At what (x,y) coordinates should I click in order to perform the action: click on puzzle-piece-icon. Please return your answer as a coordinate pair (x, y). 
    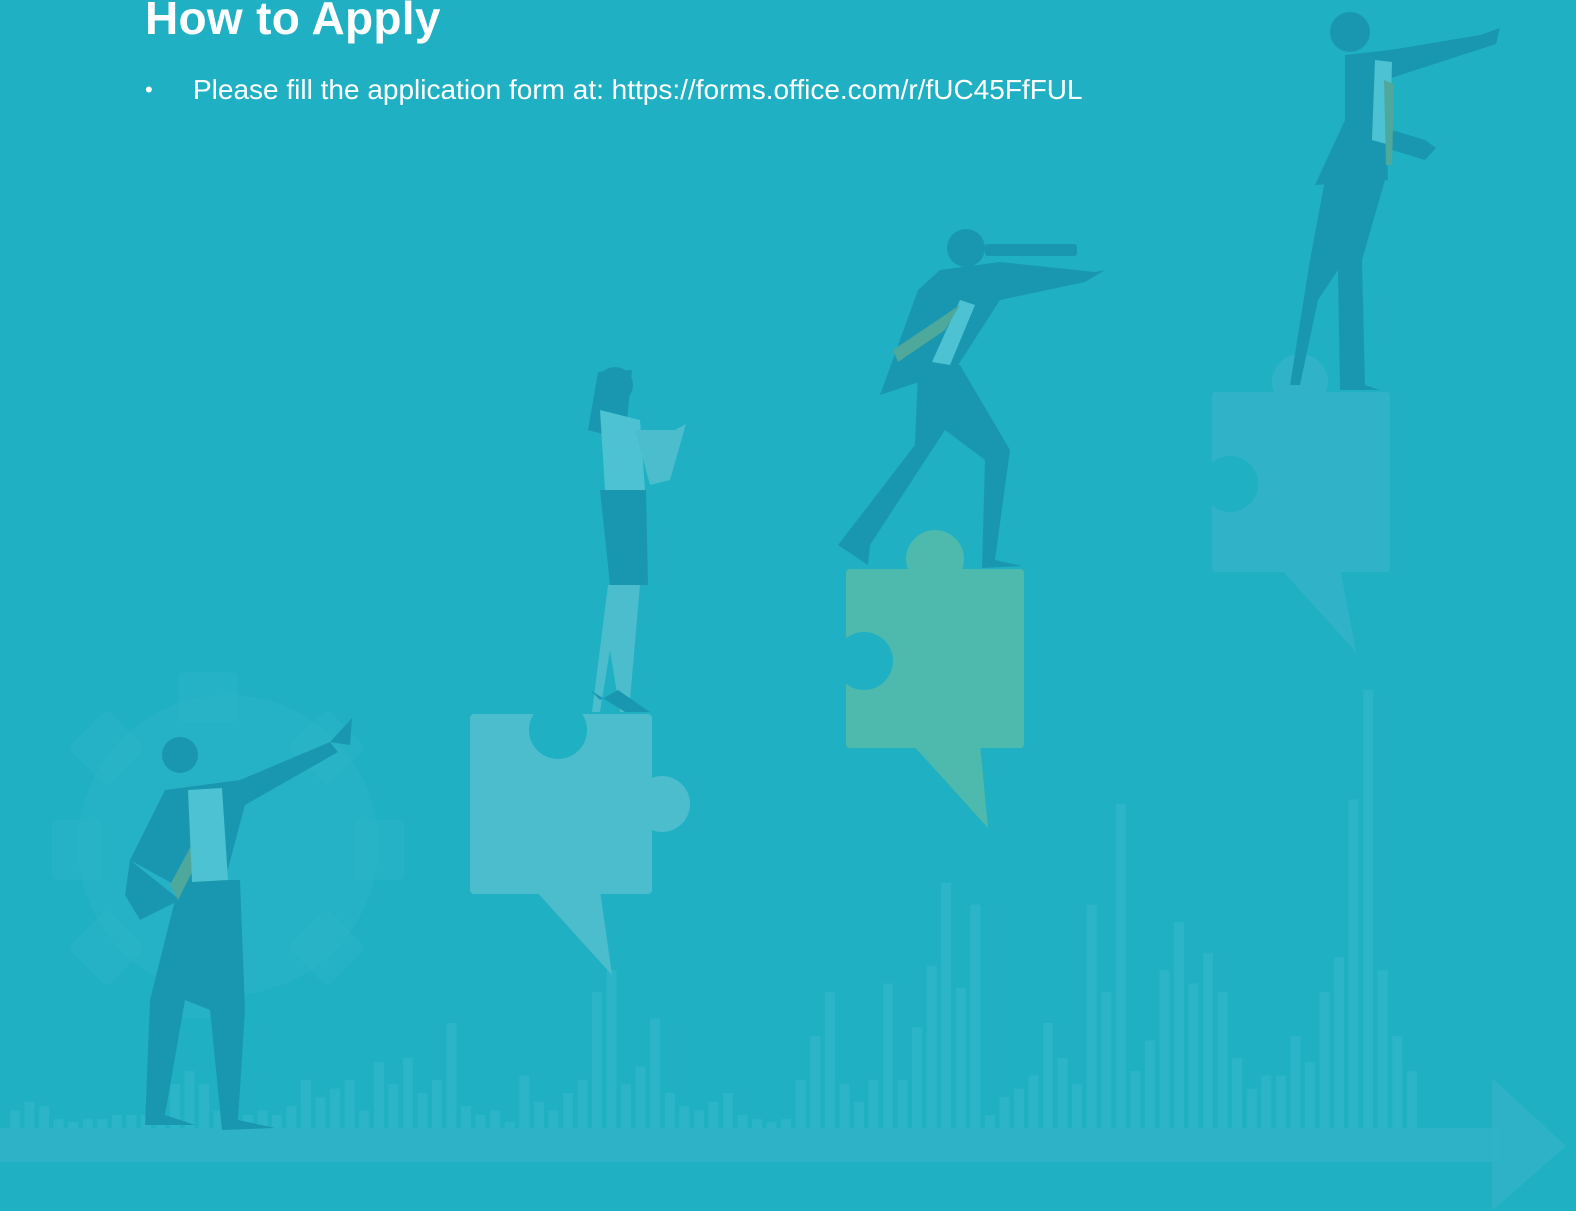
    Looking at the image, I should click on (580, 844).